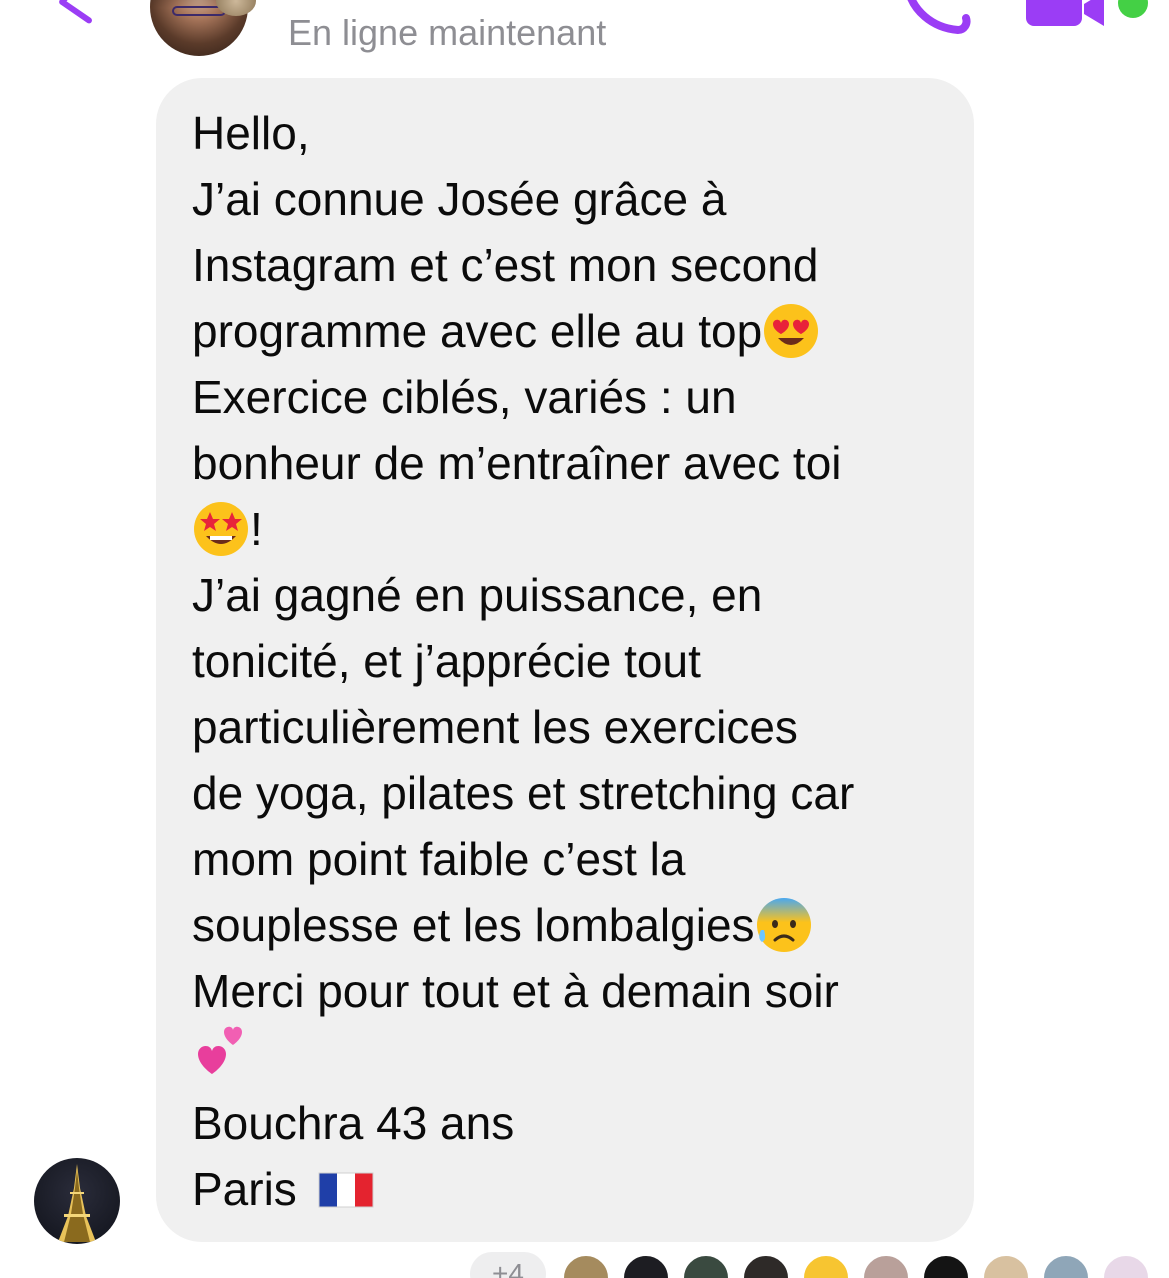 This screenshot has width=1169, height=1278. What do you see at coordinates (517, 463) in the screenshot?
I see `message-line: bonheur de m’entraîner avec toi` at bounding box center [517, 463].